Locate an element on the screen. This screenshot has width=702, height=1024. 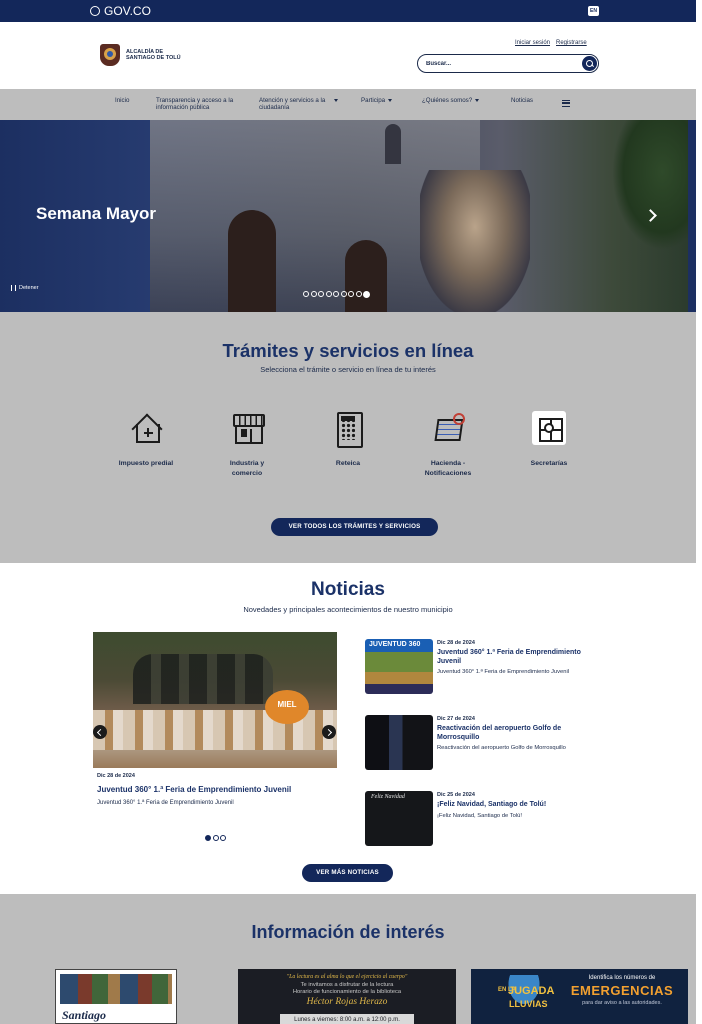
pause-button: Detener is located at coordinates (25, 288).